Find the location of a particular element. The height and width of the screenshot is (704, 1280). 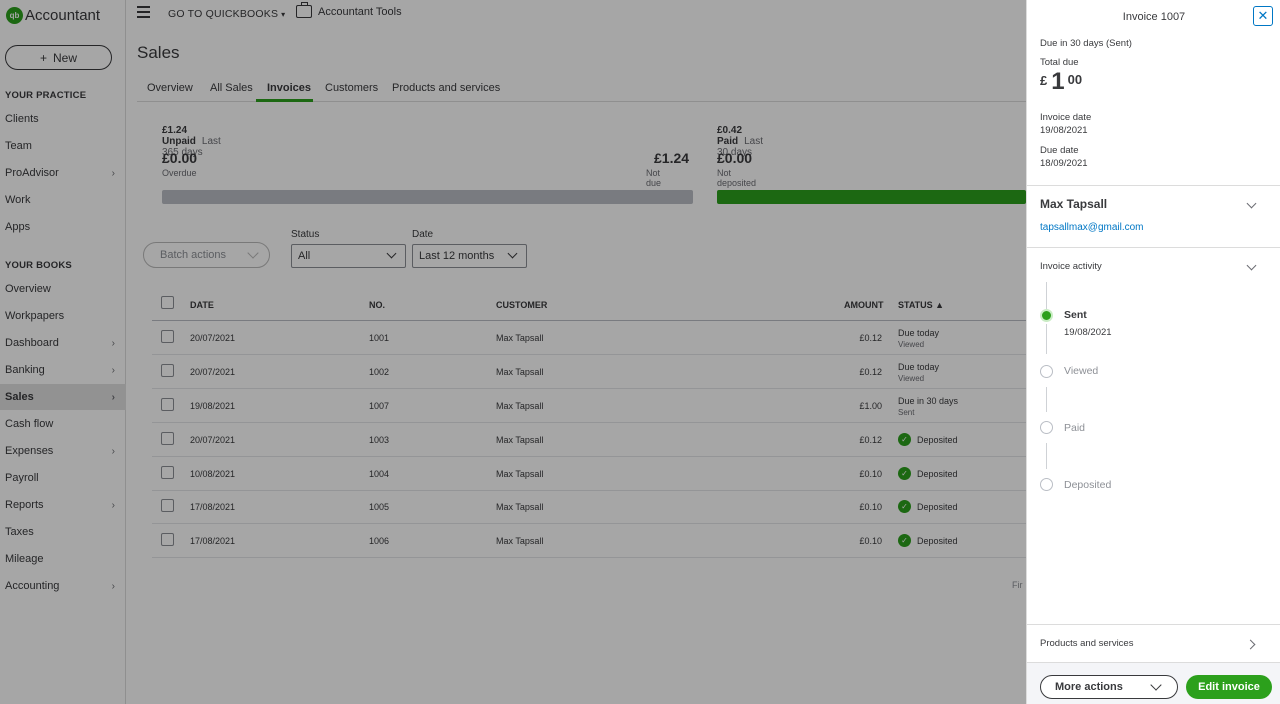

timeline-date-sent: 19/08/2021 is located at coordinates (1088, 332).